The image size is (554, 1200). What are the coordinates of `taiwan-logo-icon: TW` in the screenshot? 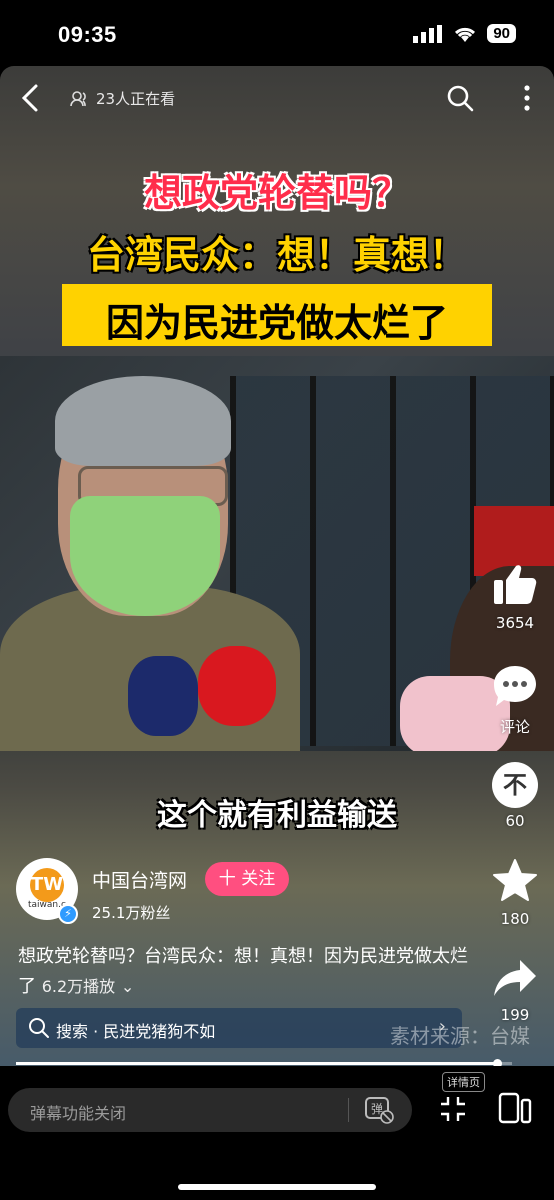 It's located at (47, 885).